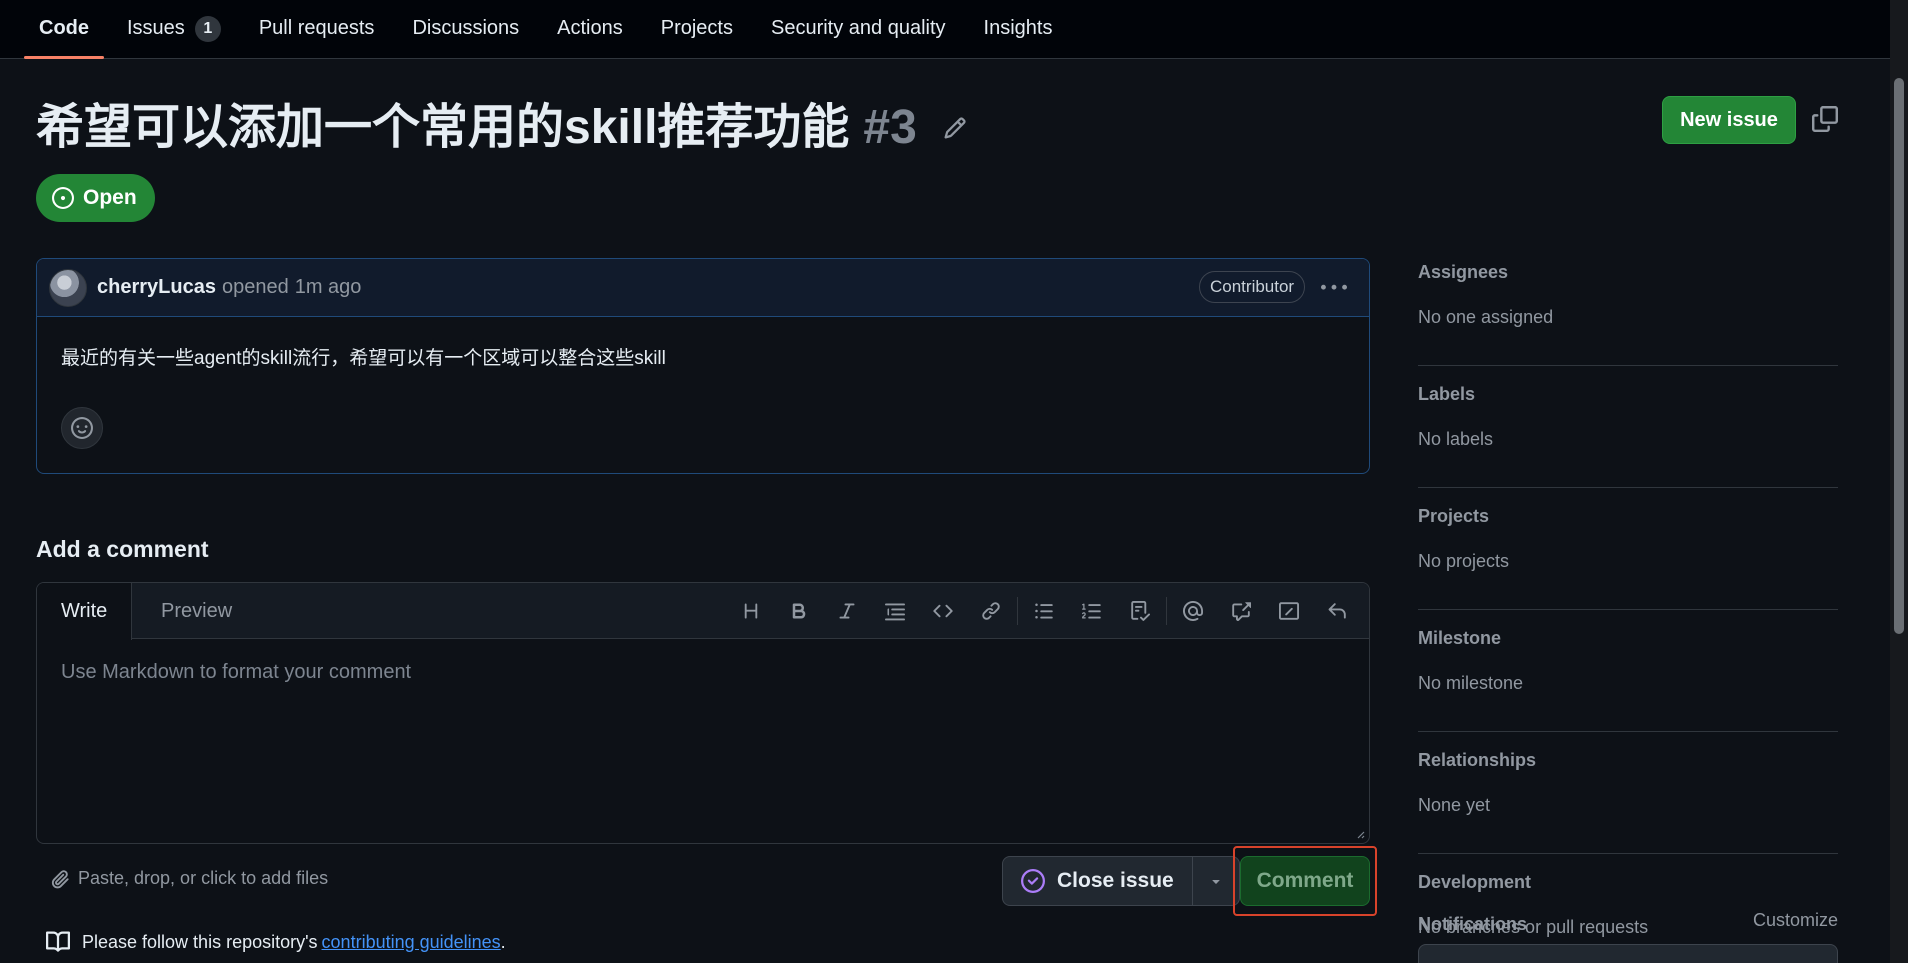 Image resolution: width=1908 pixels, height=963 pixels. What do you see at coordinates (1899, 356) in the screenshot?
I see `scrollbar-thumb` at bounding box center [1899, 356].